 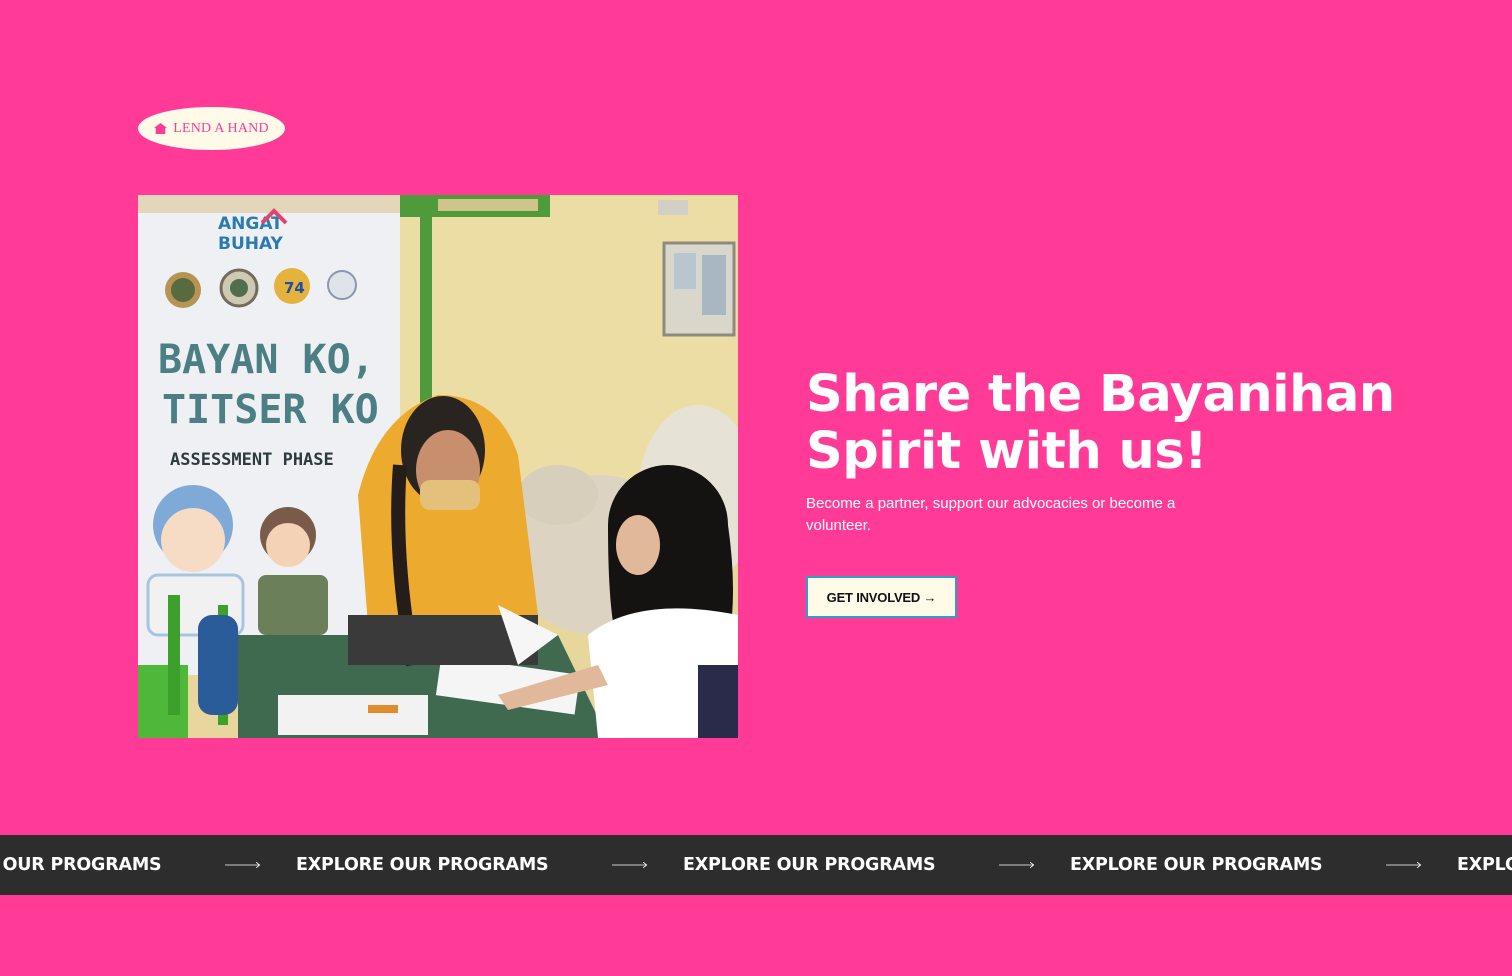 What do you see at coordinates (294, 288) in the screenshot?
I see `seal-number: 74` at bounding box center [294, 288].